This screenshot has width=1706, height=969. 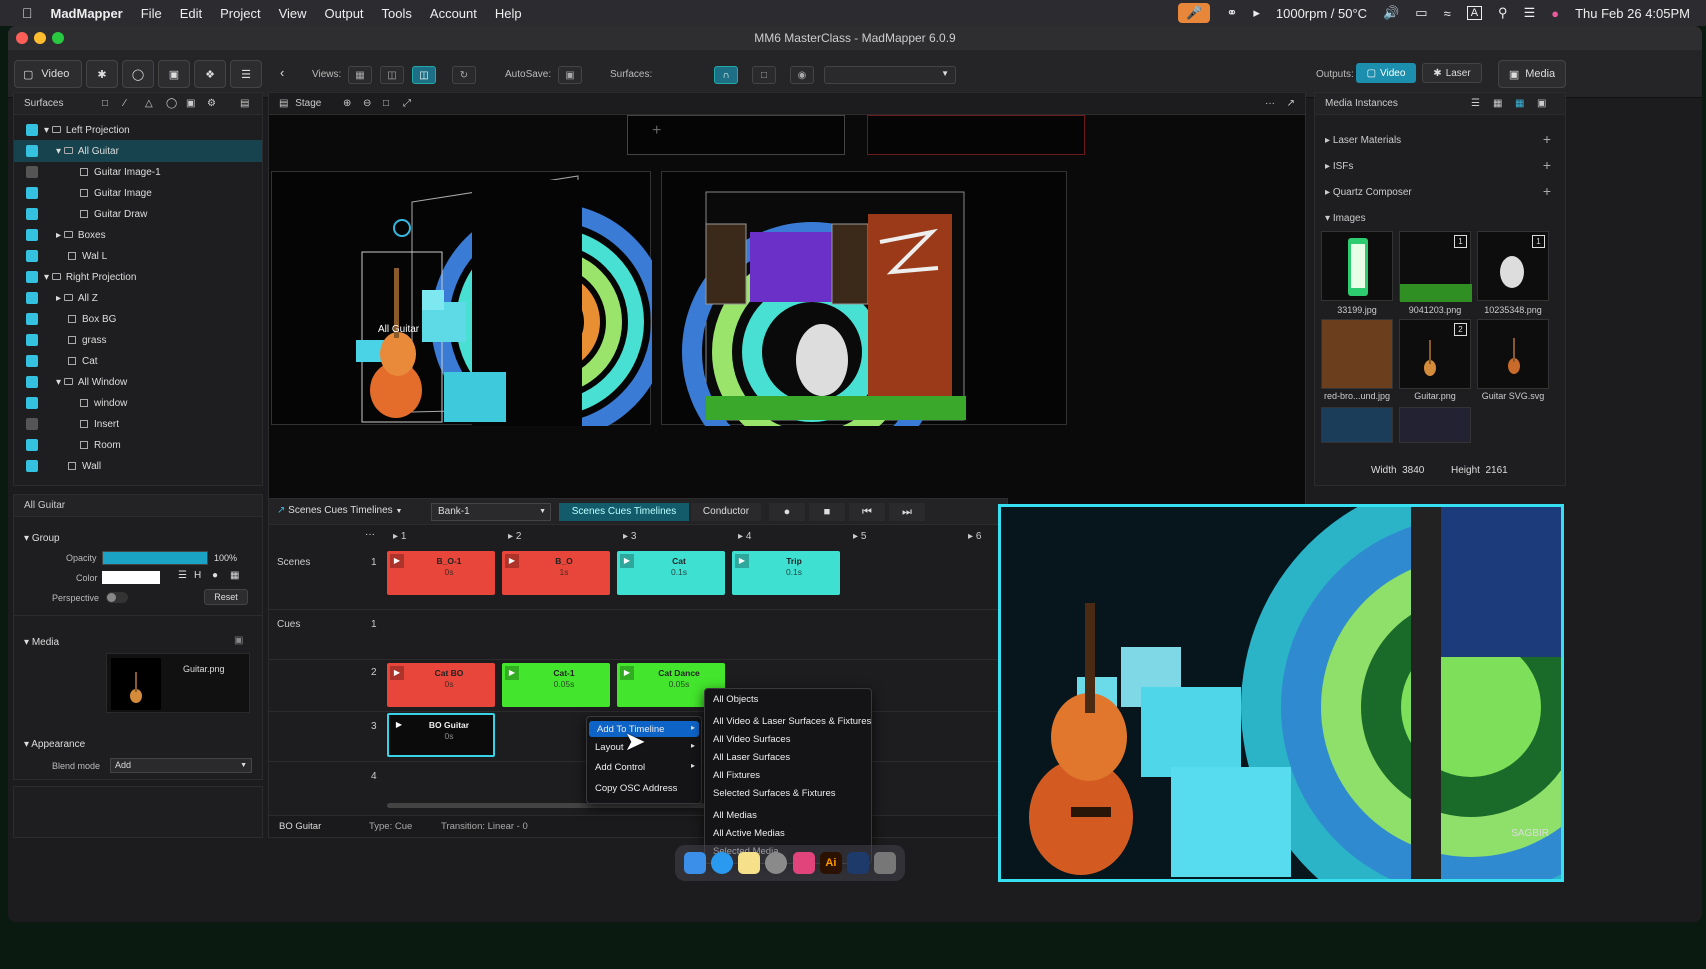 What do you see at coordinates (864, 326) in the screenshot?
I see `right-projection-canvas` at bounding box center [864, 326].